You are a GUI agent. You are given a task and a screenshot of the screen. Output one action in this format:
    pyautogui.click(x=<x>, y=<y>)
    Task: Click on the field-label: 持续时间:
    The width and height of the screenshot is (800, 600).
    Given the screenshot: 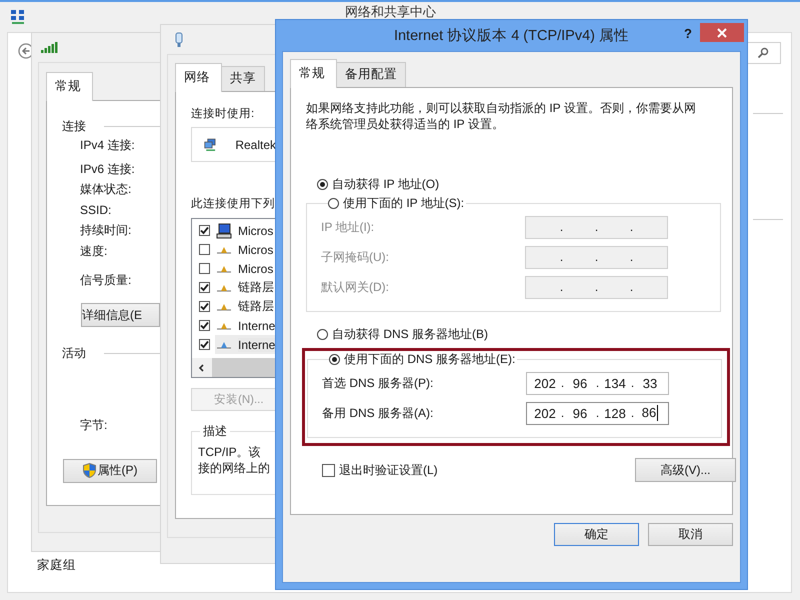 What is the action you would take?
    pyautogui.click(x=106, y=231)
    